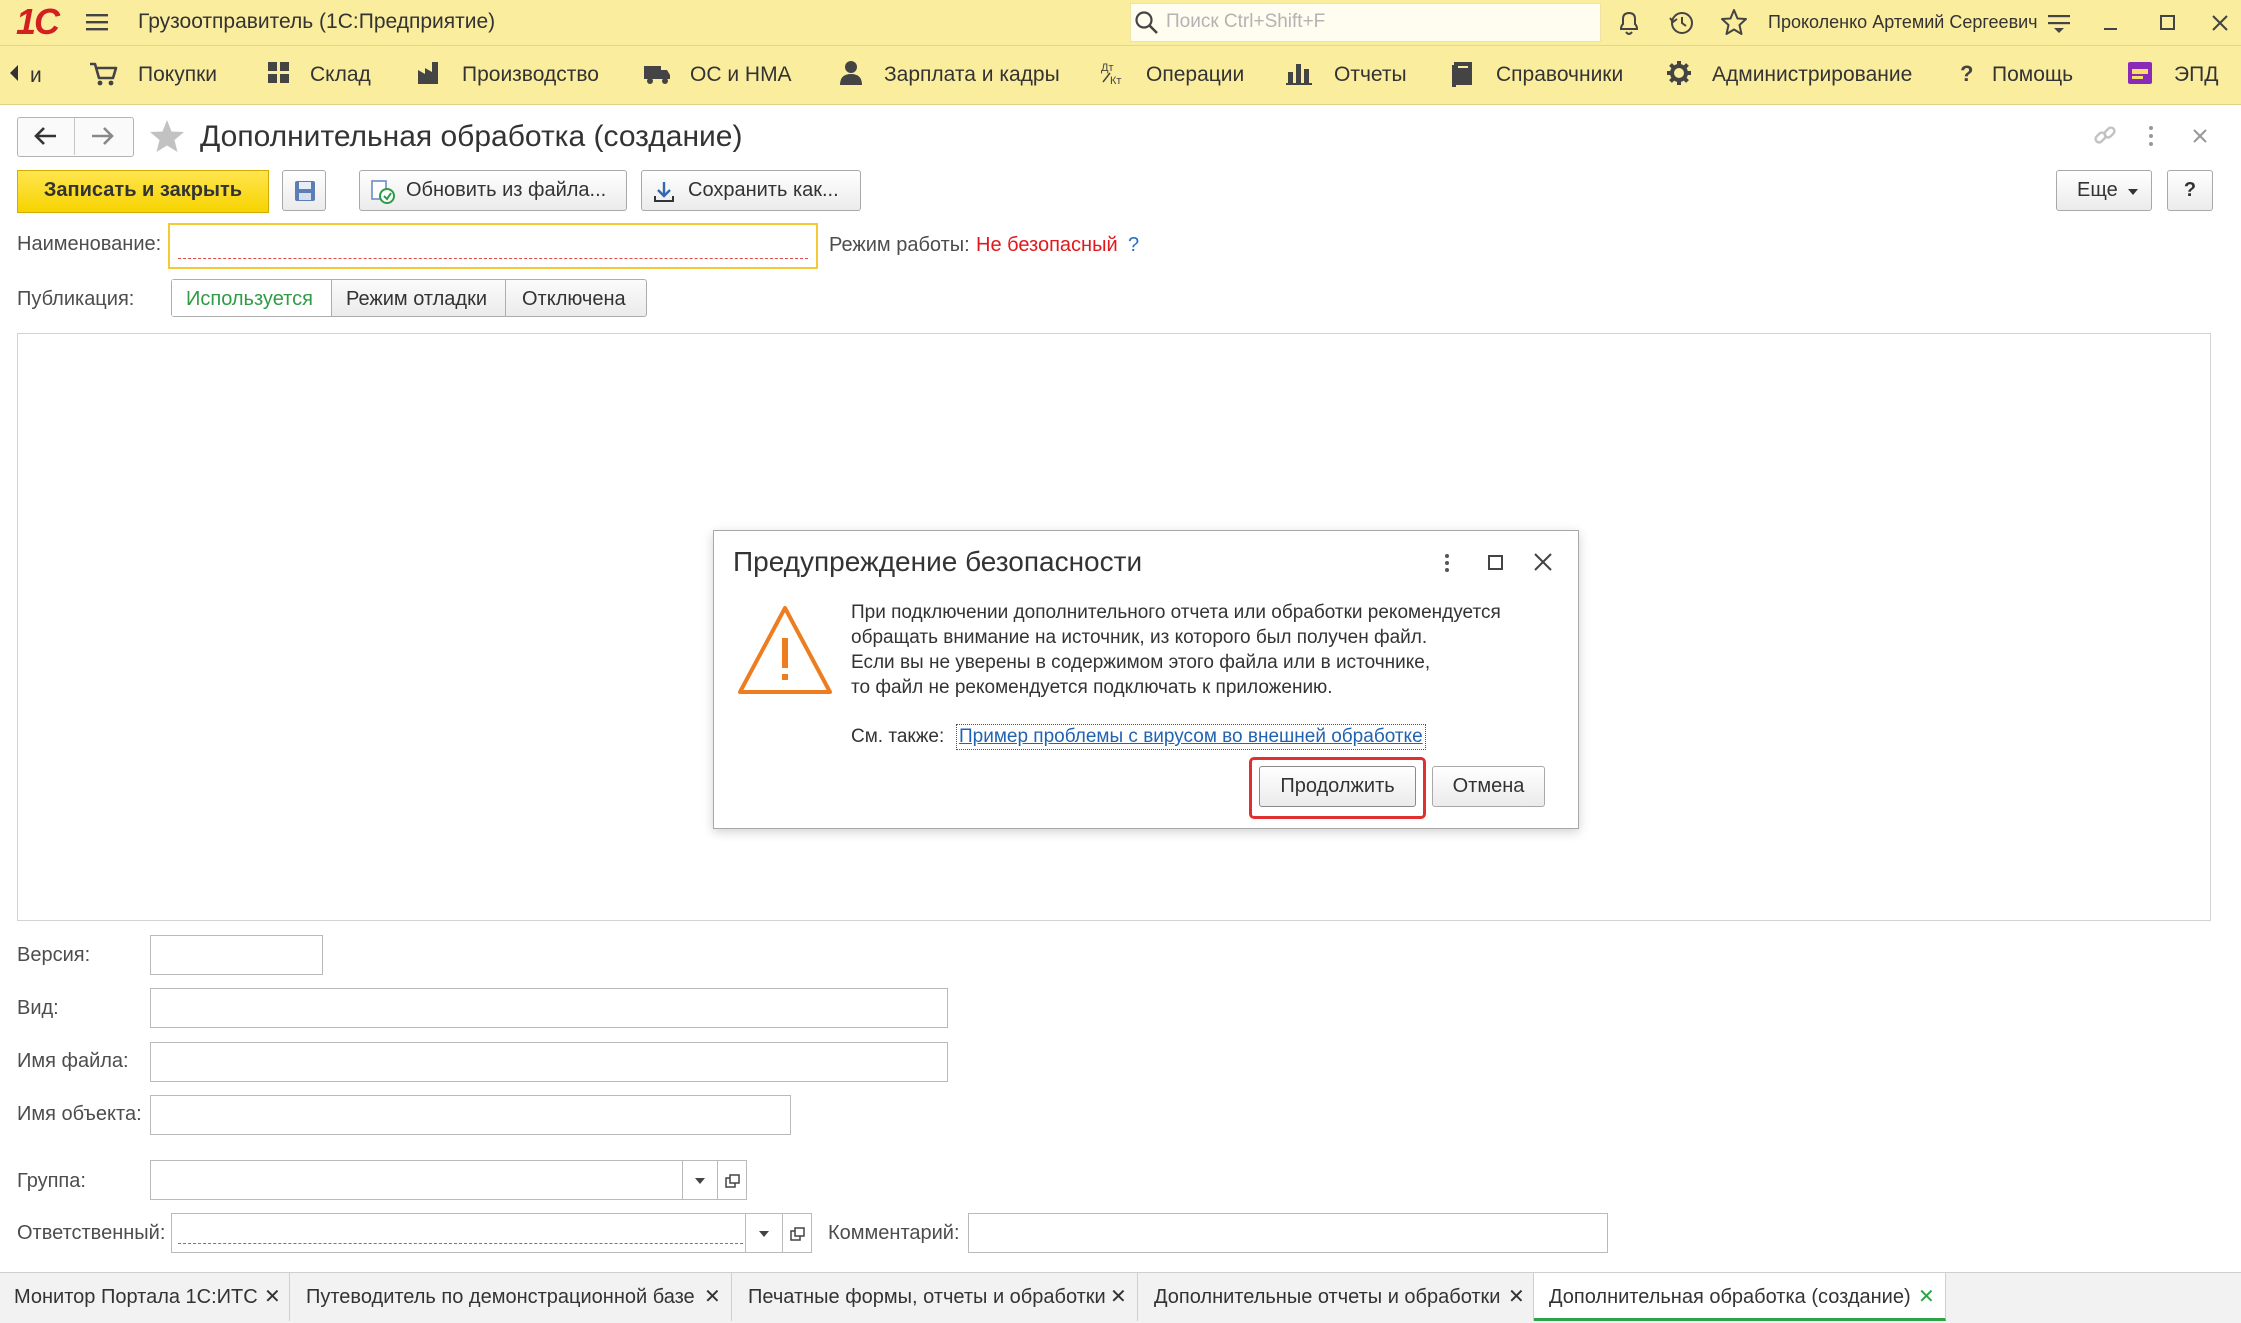  I want to click on close-window-icon, so click(2220, 23).